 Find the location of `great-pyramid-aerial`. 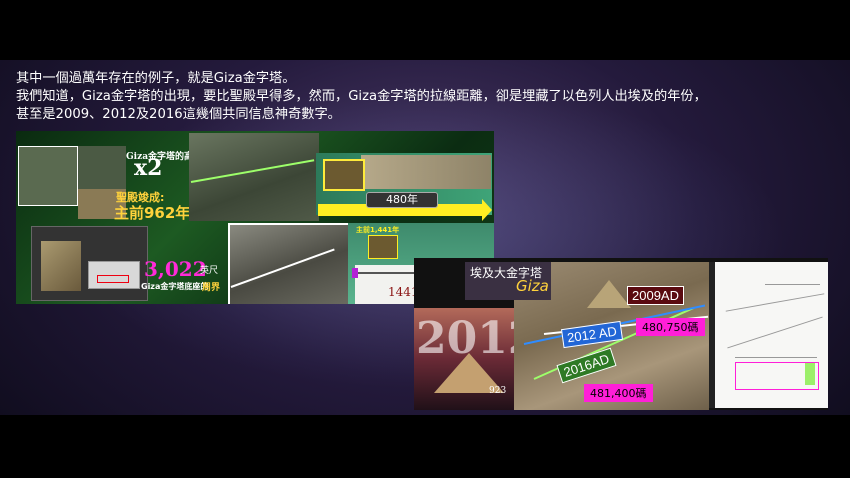

great-pyramid-aerial is located at coordinates (609, 294).